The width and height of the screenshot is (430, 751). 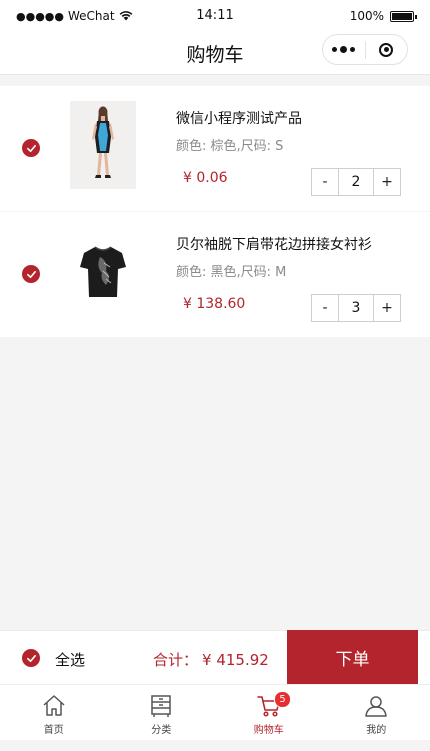 I want to click on tshirt-image, so click(x=103, y=271).